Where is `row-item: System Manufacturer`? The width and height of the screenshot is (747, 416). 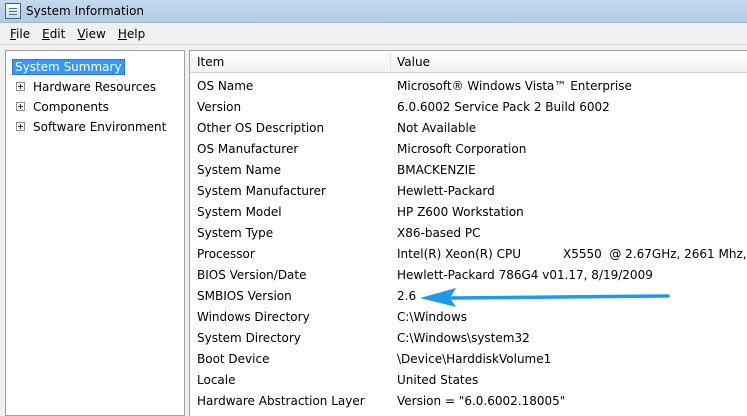 row-item: System Manufacturer is located at coordinates (261, 191).